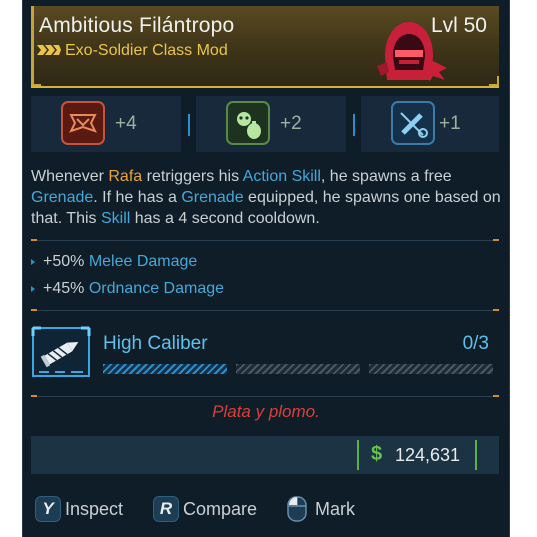 Image resolution: width=537 pixels, height=537 pixels. What do you see at coordinates (335, 509) in the screenshot?
I see `mark-label: Mark` at bounding box center [335, 509].